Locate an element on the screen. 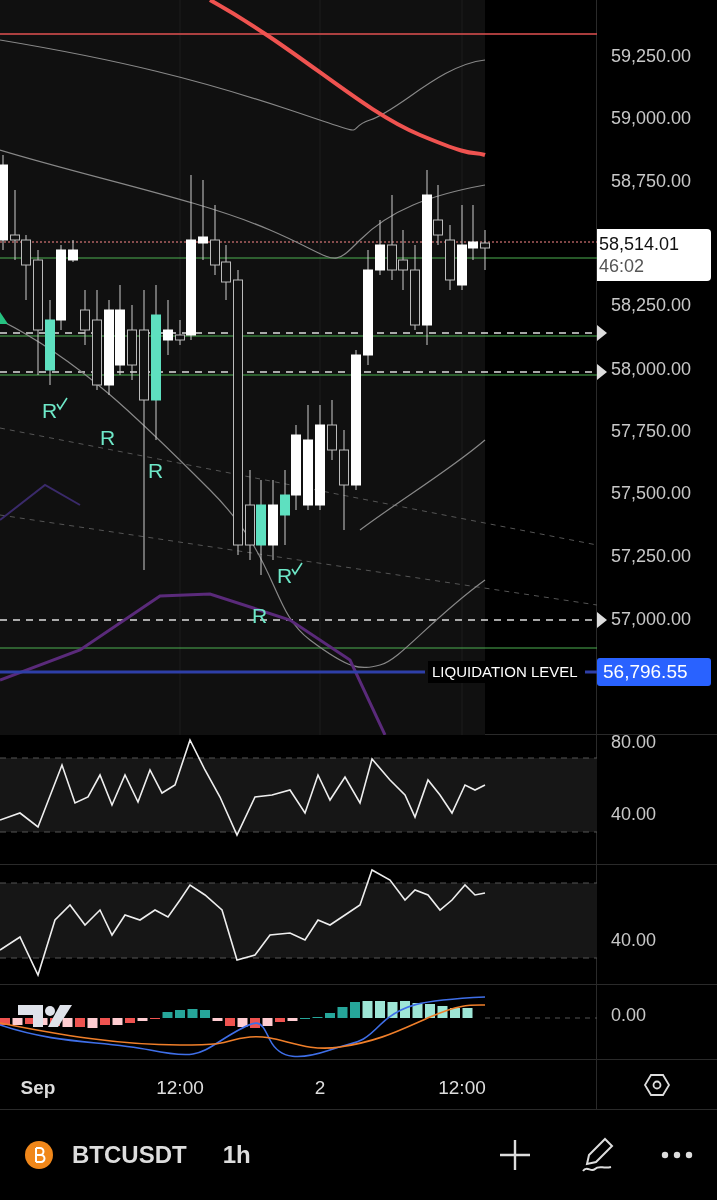  price-label: 57,500.00 is located at coordinates (651, 493).